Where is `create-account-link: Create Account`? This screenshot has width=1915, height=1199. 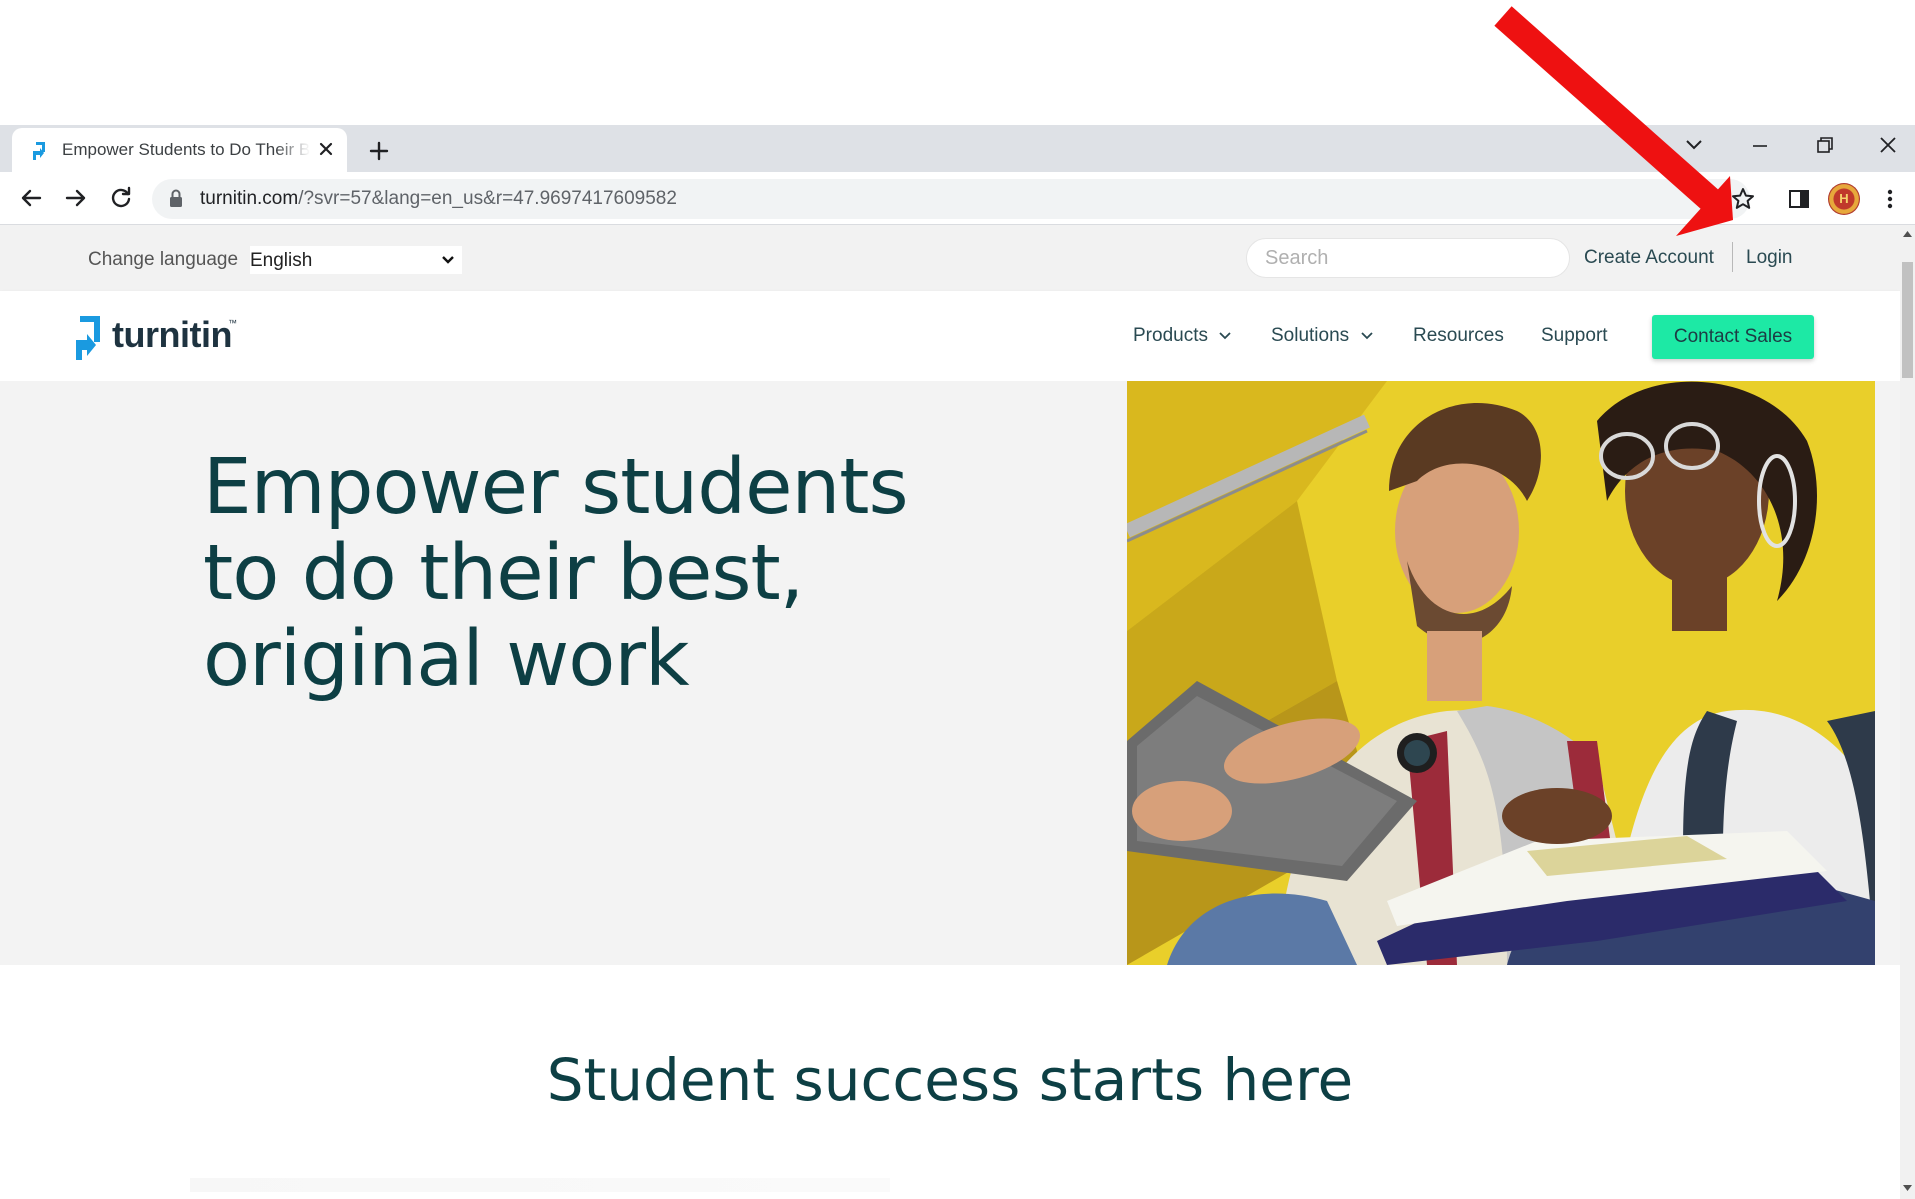 create-account-link: Create Account is located at coordinates (1649, 258).